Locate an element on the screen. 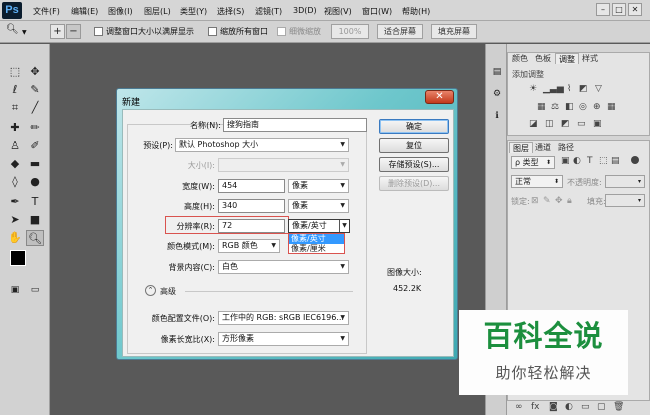  vibrance-icon: ▽ is located at coordinates (598, 89).